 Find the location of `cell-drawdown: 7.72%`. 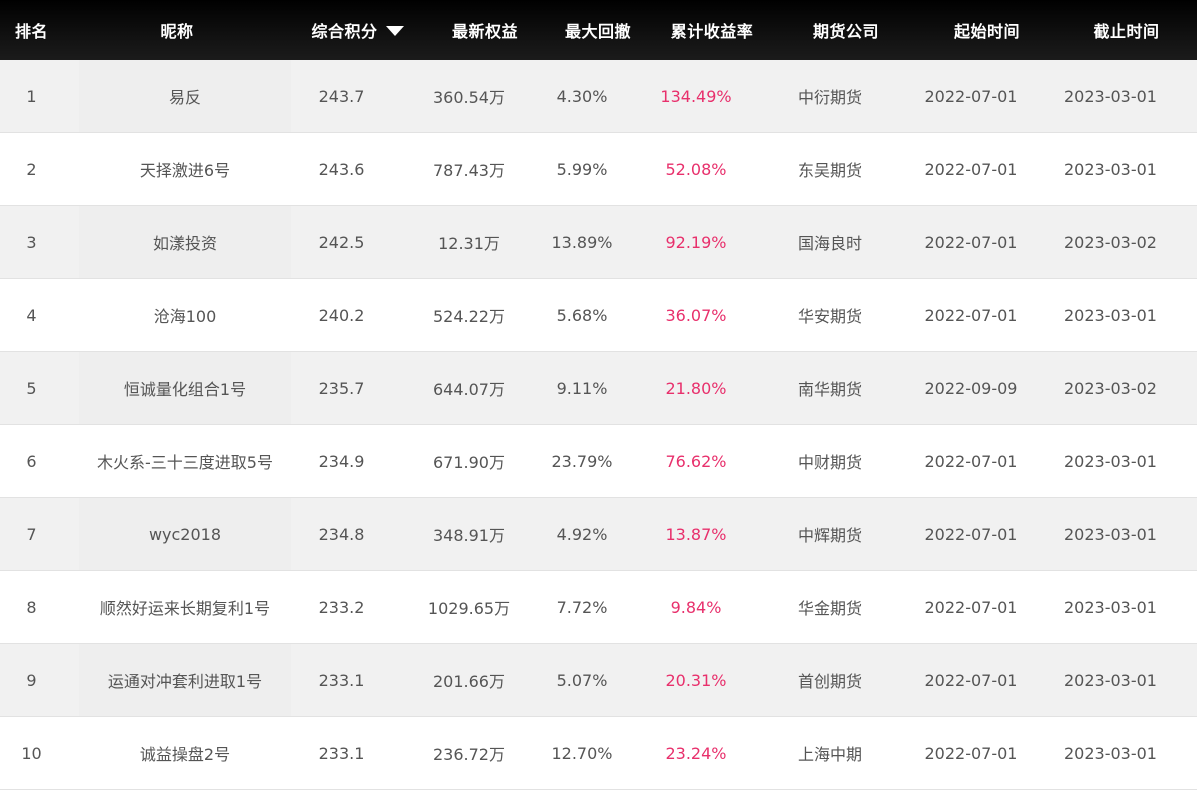

cell-drawdown: 7.72% is located at coordinates (582, 607).